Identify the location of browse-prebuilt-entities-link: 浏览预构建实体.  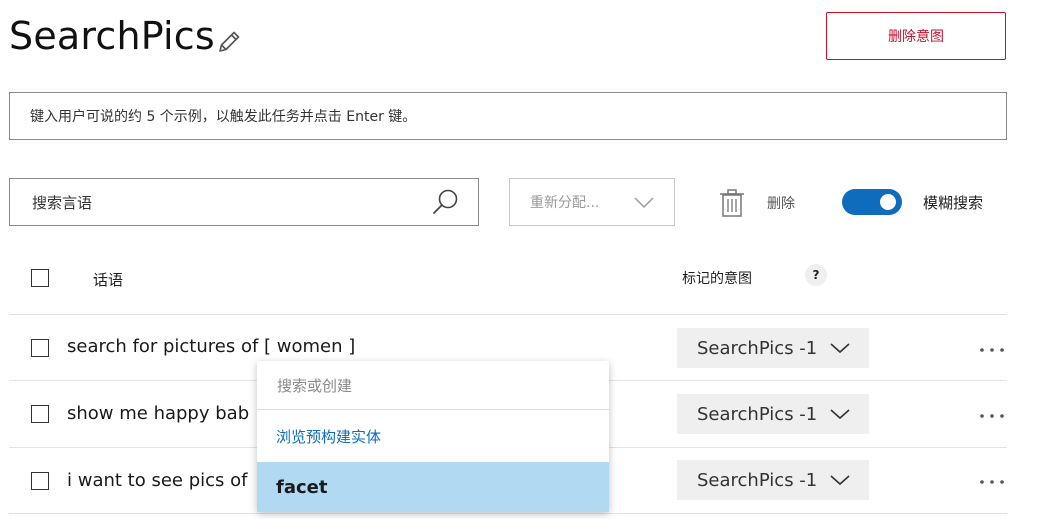
(433, 436).